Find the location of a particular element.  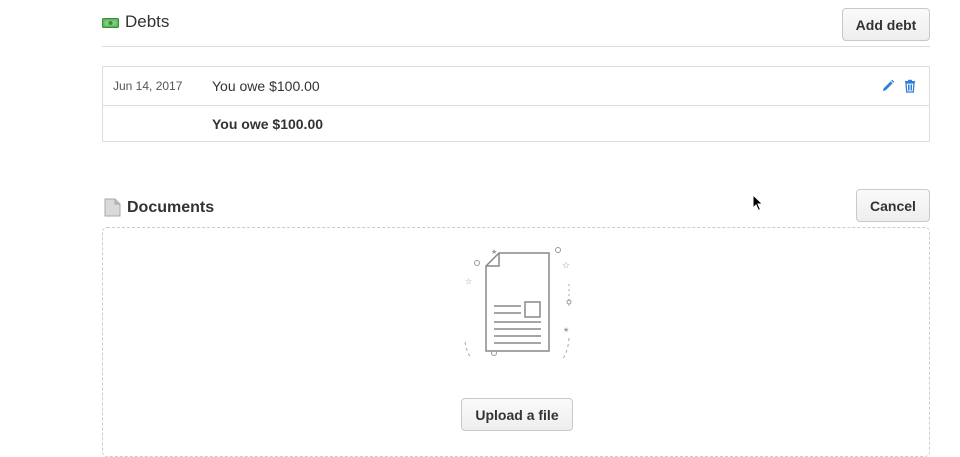

debt-description: You owe $100.00 is located at coordinates (266, 86).